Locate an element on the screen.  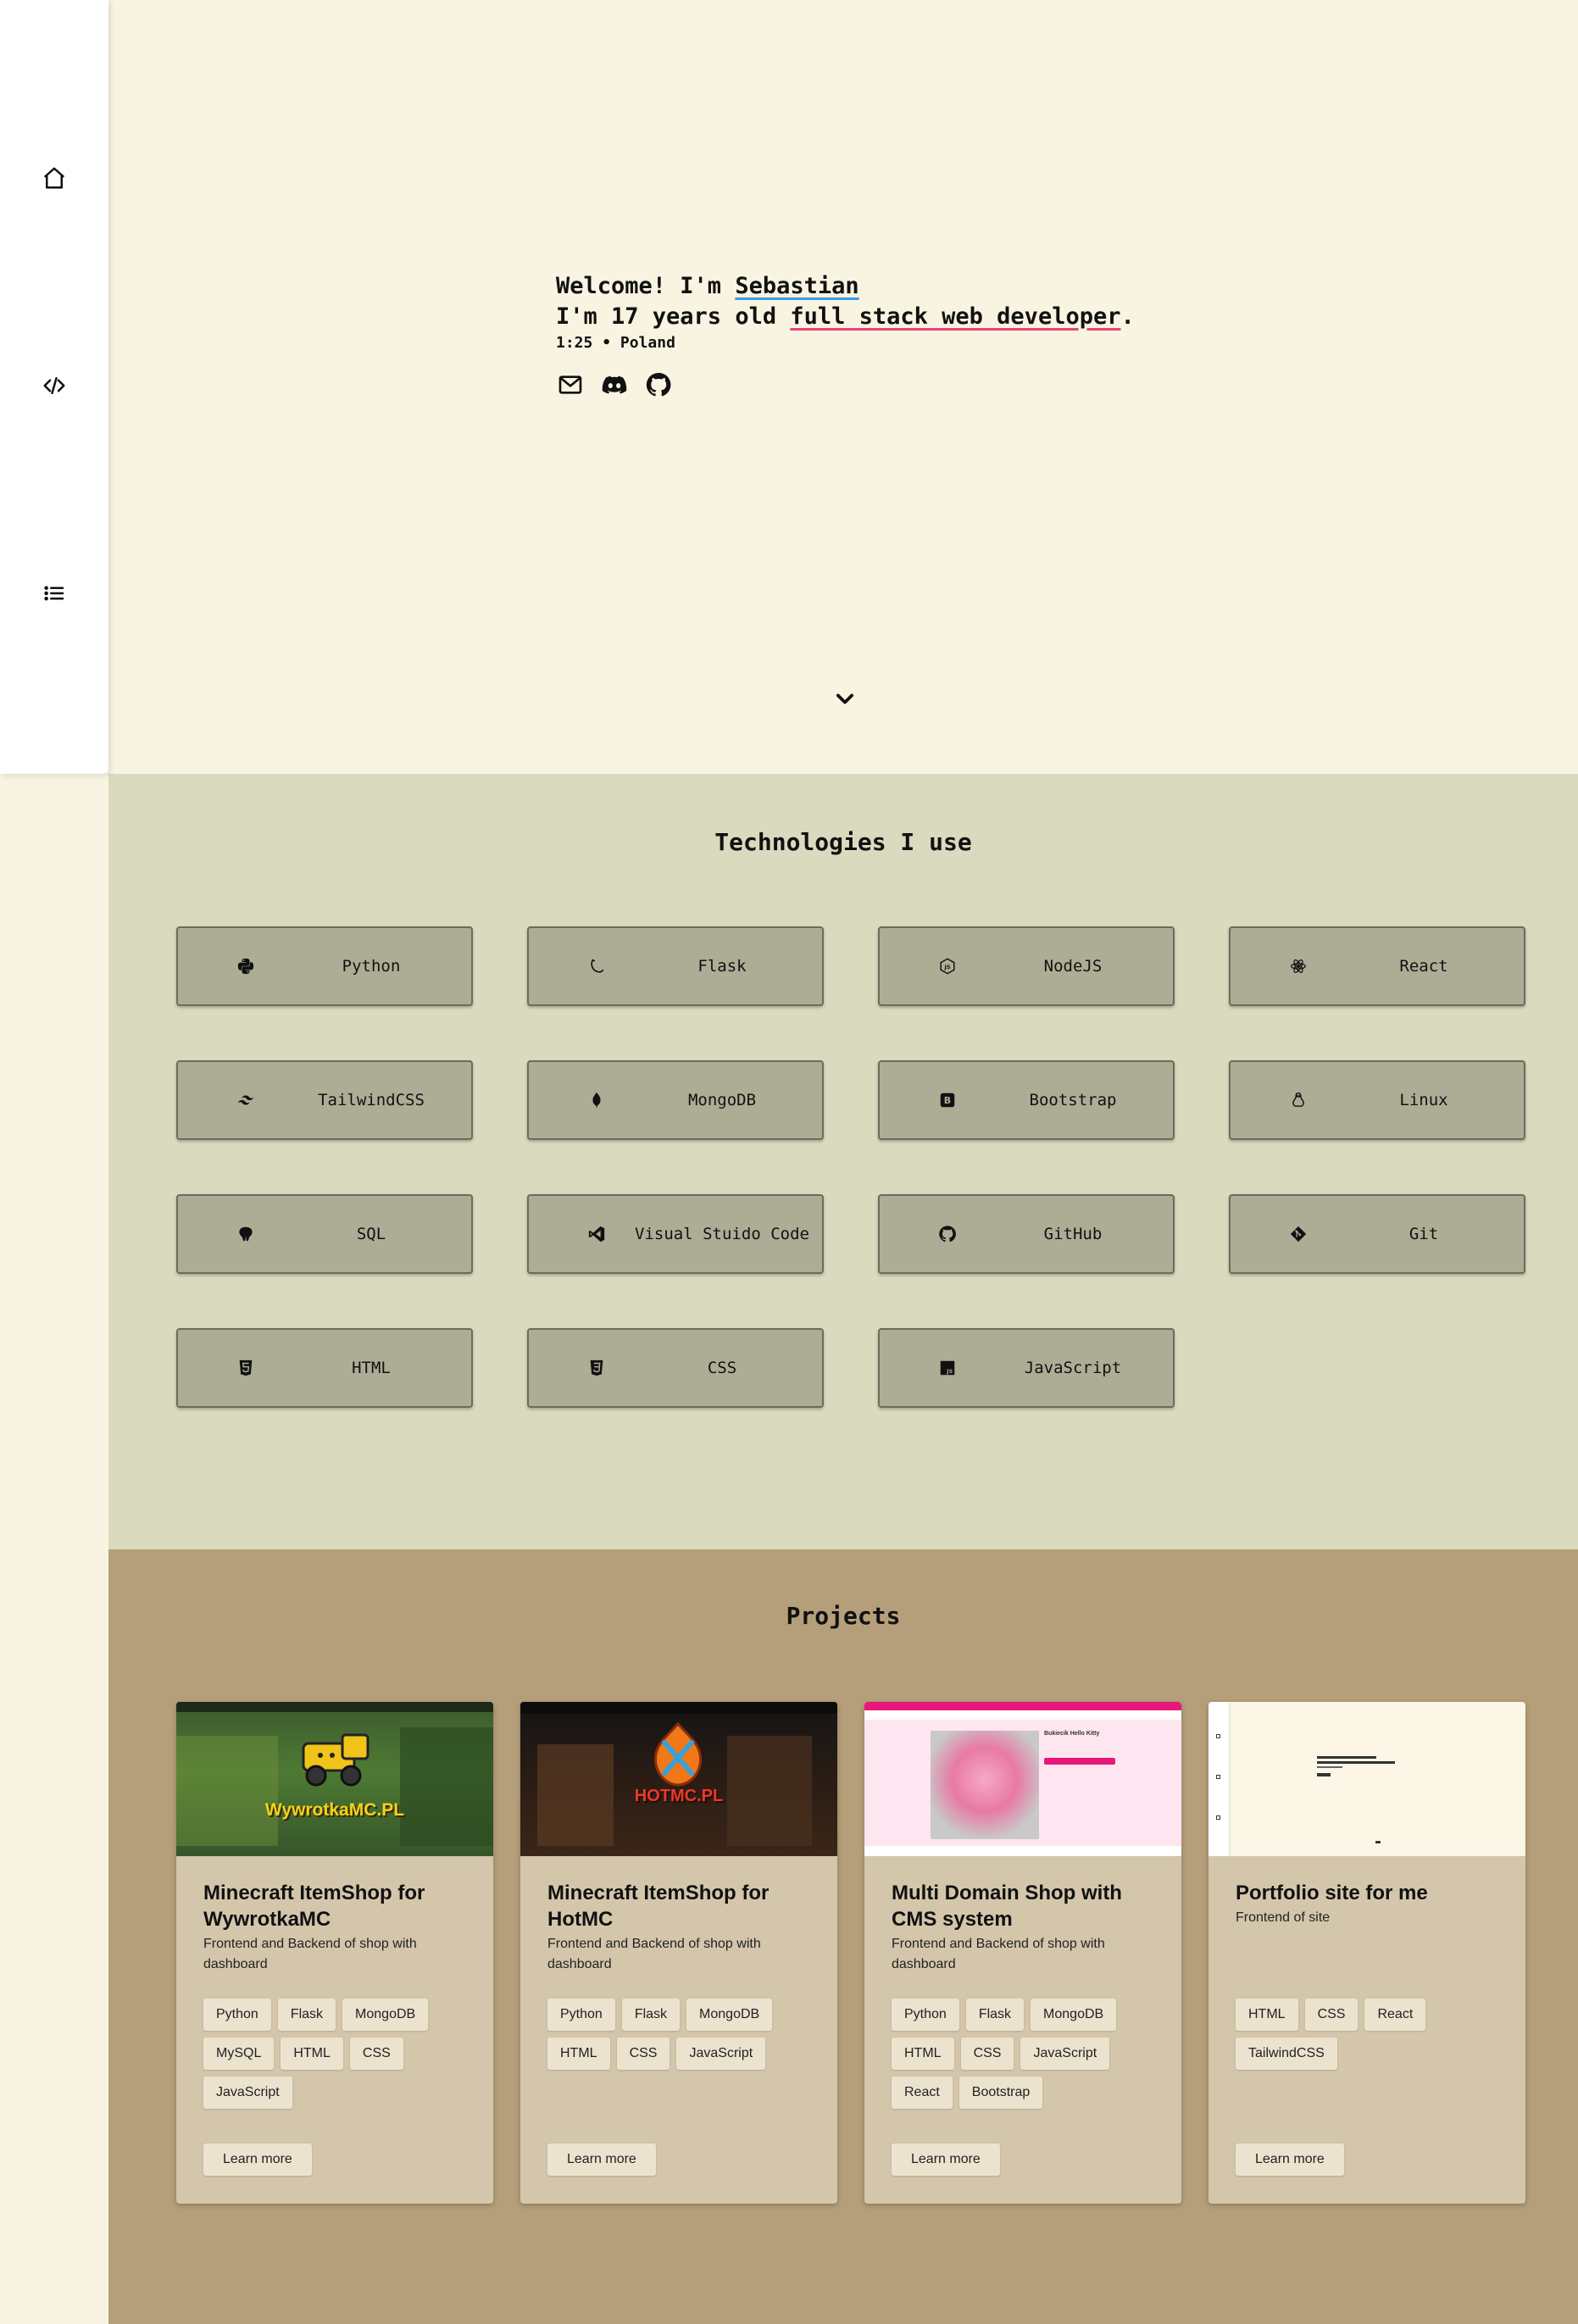
tech-javascript: JS JavaScript is located at coordinates (1026, 1368).